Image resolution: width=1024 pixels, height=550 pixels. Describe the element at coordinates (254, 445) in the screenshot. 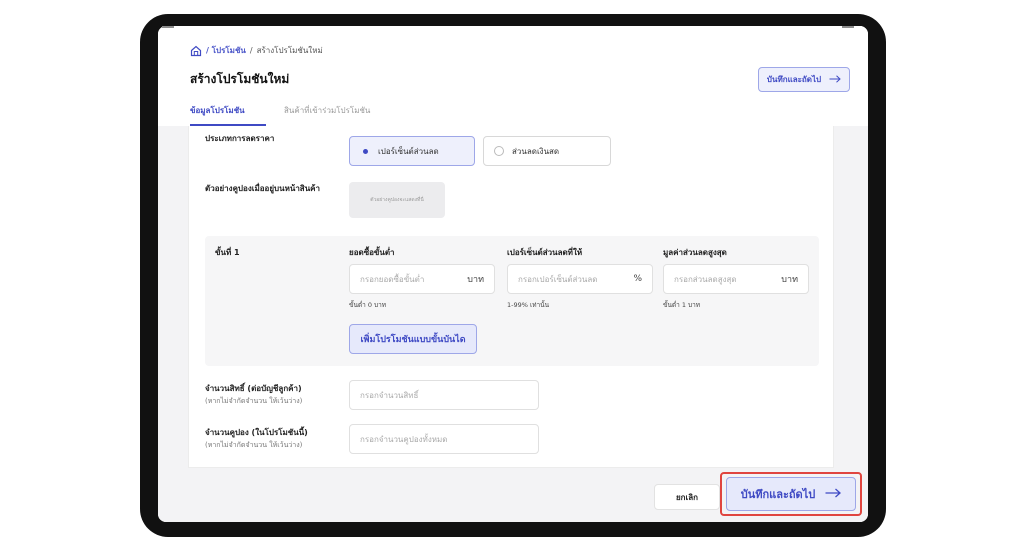

I see `coupons-sublabel: (หากไม่จำกัดจำนวน ให้เว้นว่าง)` at that location.